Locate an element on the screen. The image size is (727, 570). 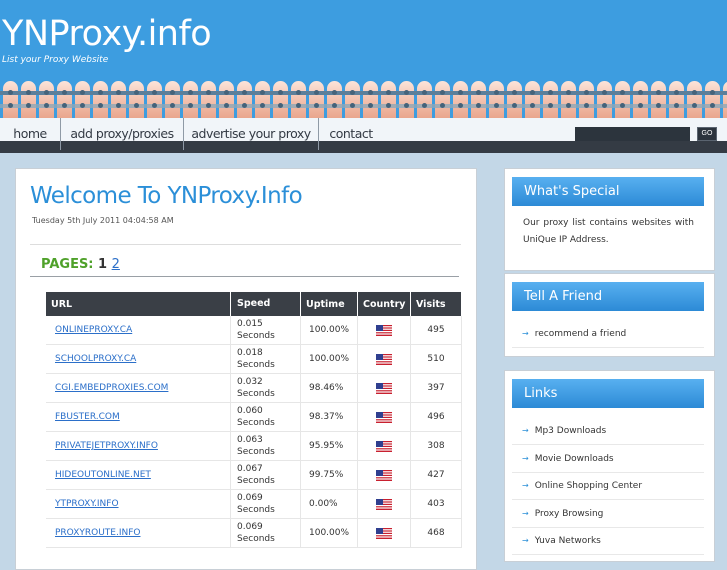
col-speed: Speed is located at coordinates (266, 304).